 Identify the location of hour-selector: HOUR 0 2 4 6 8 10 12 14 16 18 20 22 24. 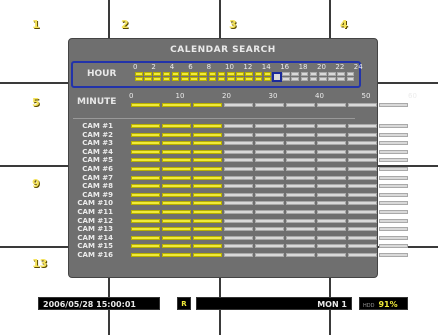
(217, 74).